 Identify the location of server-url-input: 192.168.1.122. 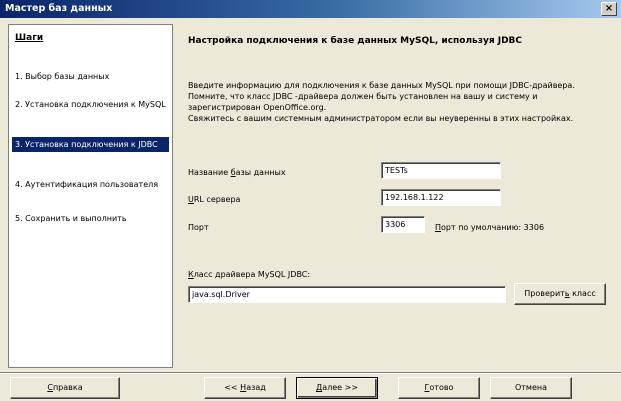
(441, 197).